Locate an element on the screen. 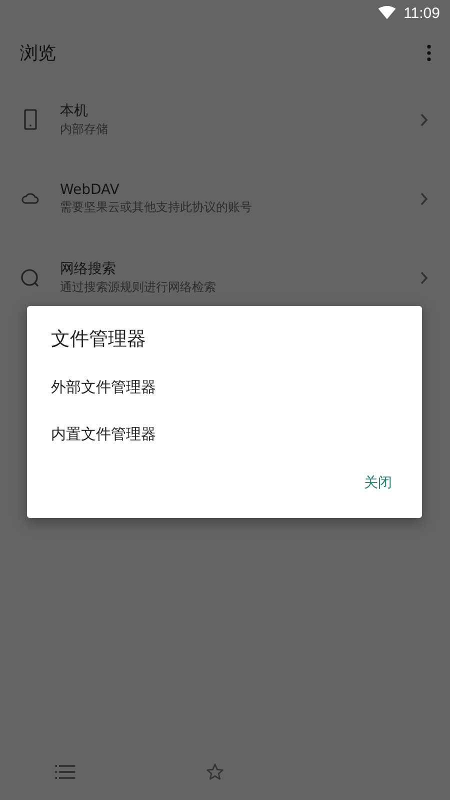 The image size is (450, 800). more-icon is located at coordinates (429, 53).